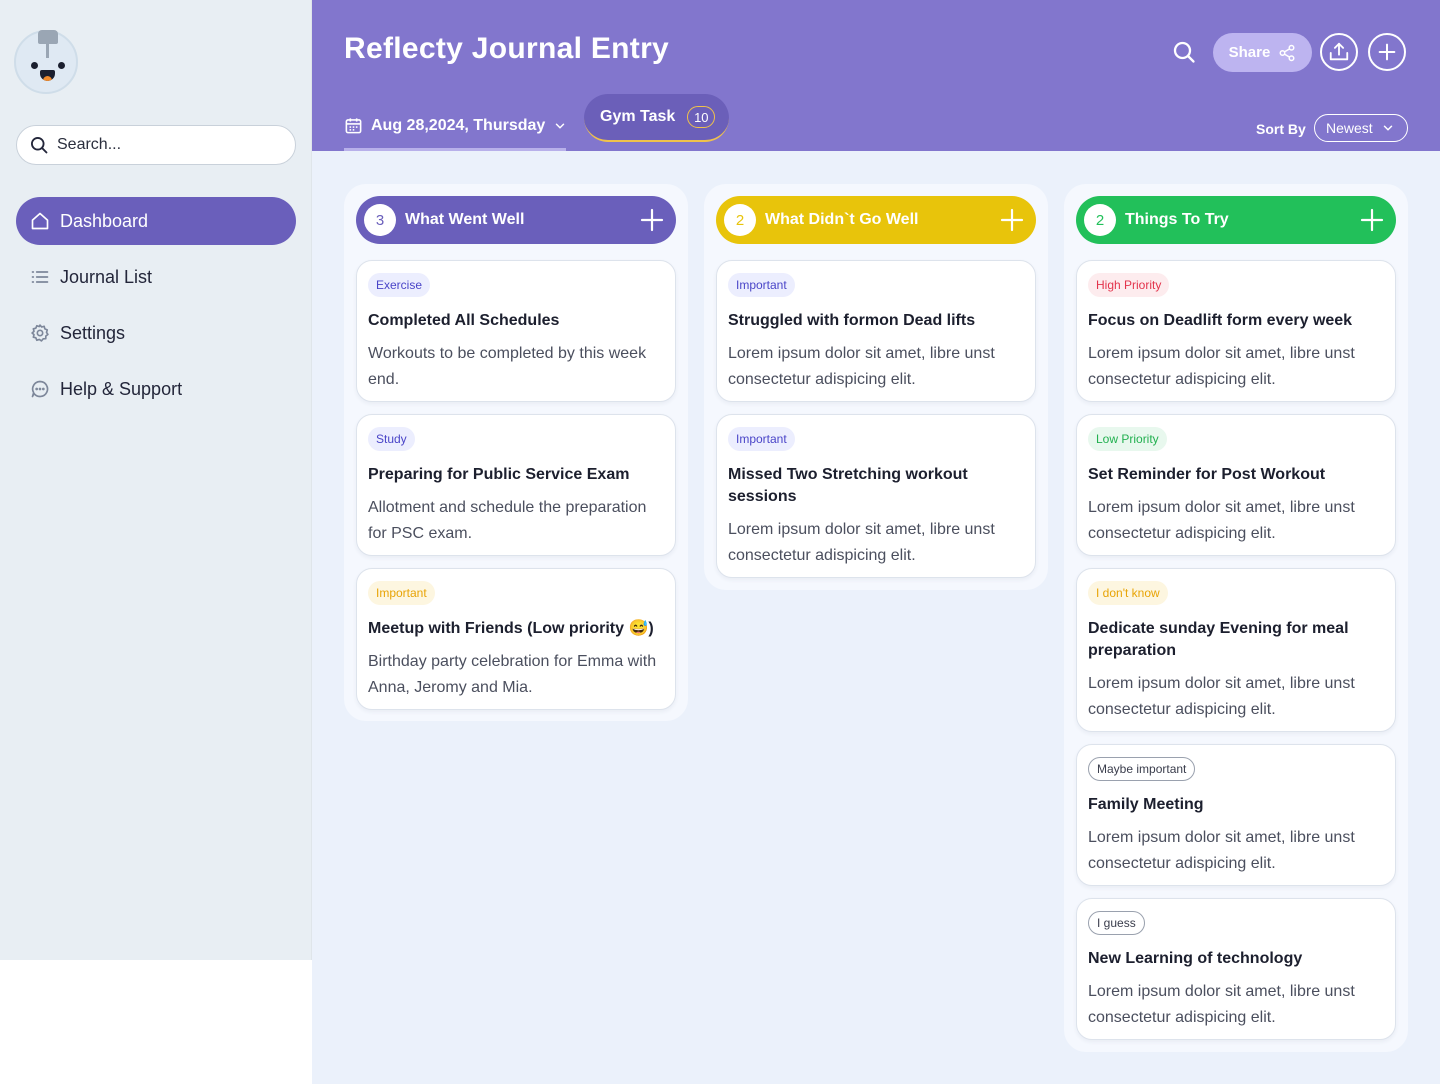 The height and width of the screenshot is (1084, 1440). I want to click on date-selector: Aug 28,2024, Thursday, so click(455, 125).